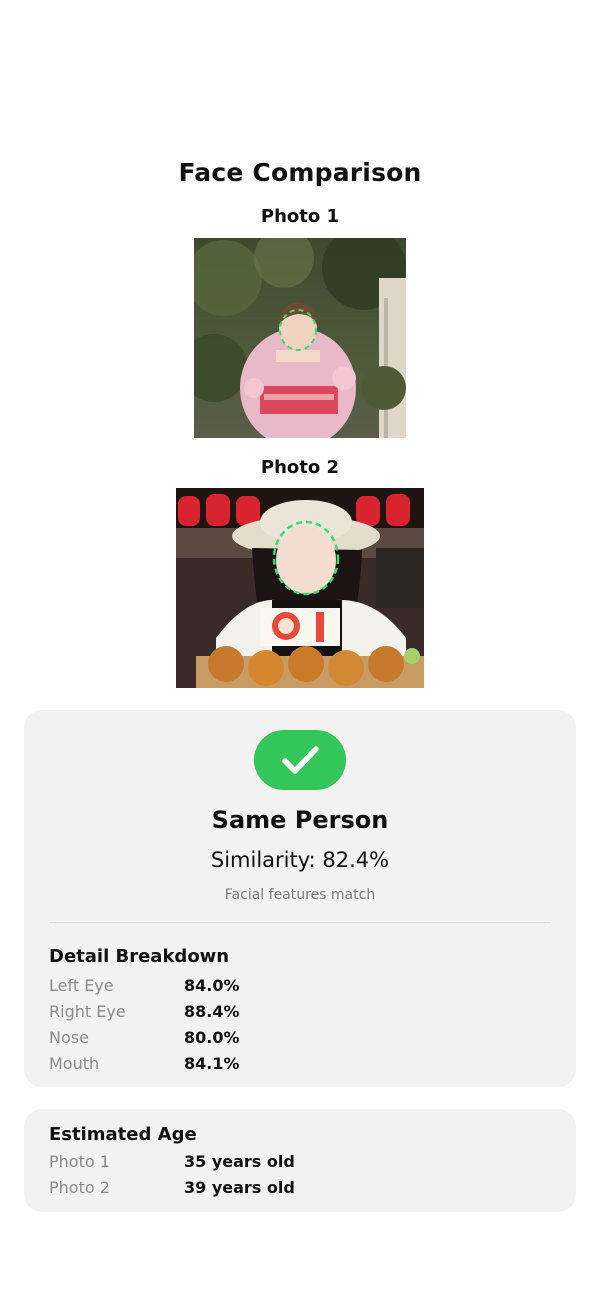  What do you see at coordinates (212, 1037) in the screenshot?
I see `breakdown-value-nose: 80.0%` at bounding box center [212, 1037].